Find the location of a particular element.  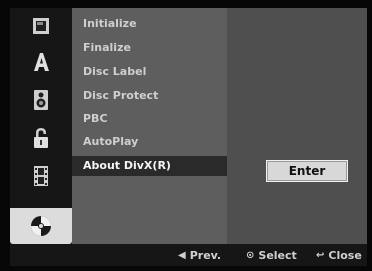

menu-item-disc-protect: Disc Protect is located at coordinates (149, 96).